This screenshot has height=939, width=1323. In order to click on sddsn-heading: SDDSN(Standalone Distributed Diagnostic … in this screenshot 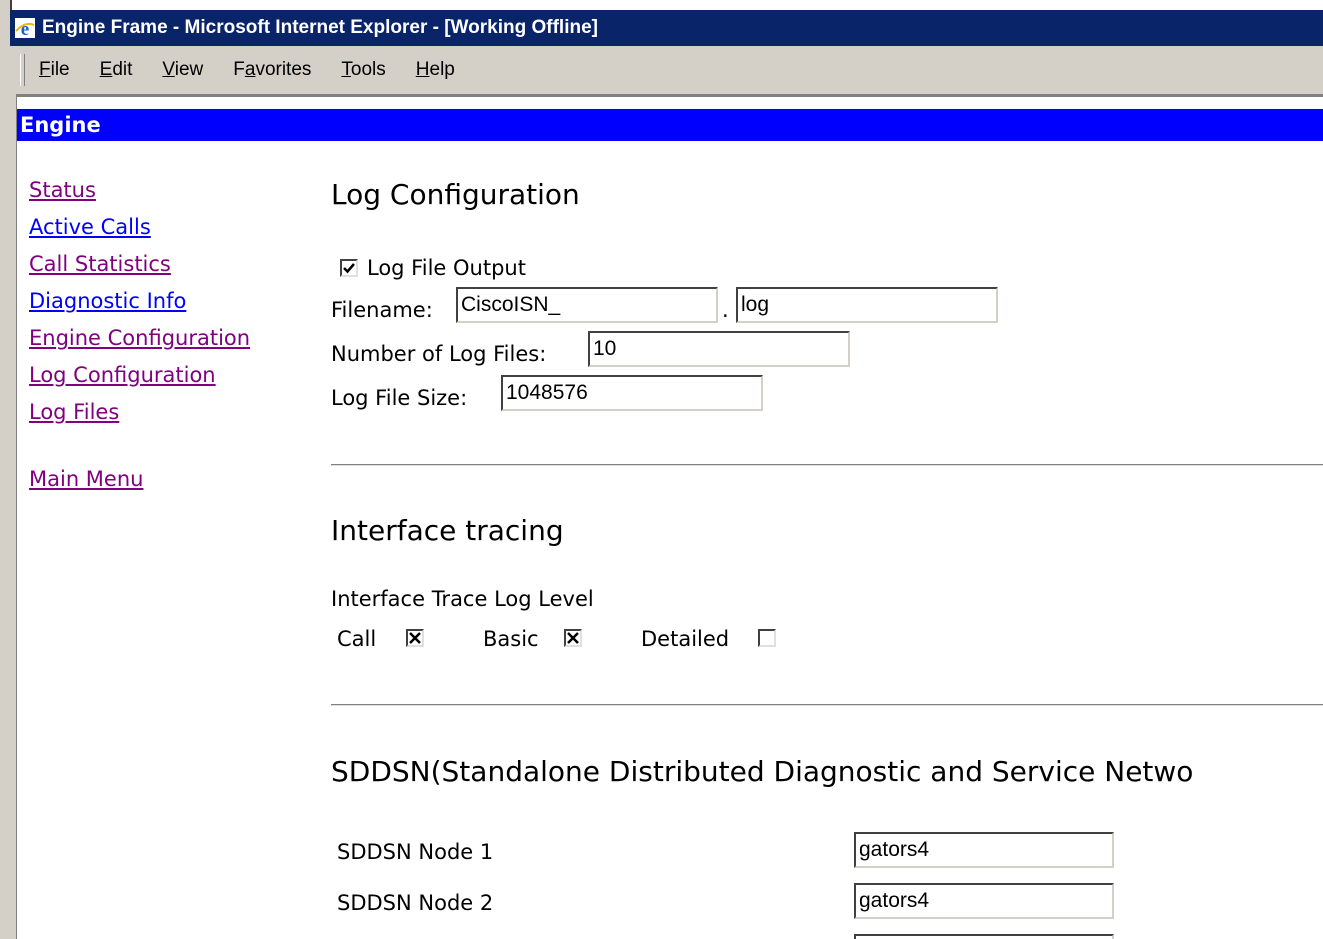, I will do `click(762, 771)`.